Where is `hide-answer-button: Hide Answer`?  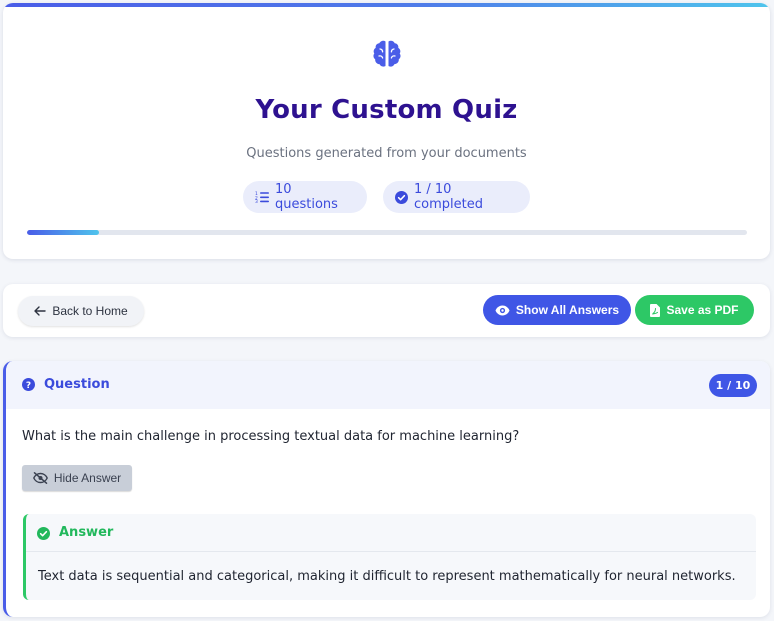 hide-answer-button: Hide Answer is located at coordinates (77, 478).